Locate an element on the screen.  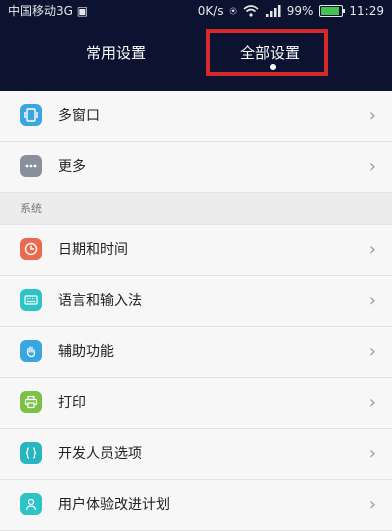
wifi-icon is located at coordinates (251, 11).